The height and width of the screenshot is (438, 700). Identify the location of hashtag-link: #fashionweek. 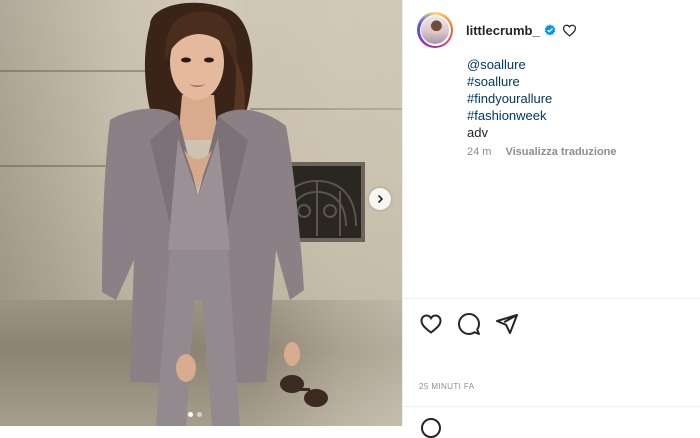
(509, 115).